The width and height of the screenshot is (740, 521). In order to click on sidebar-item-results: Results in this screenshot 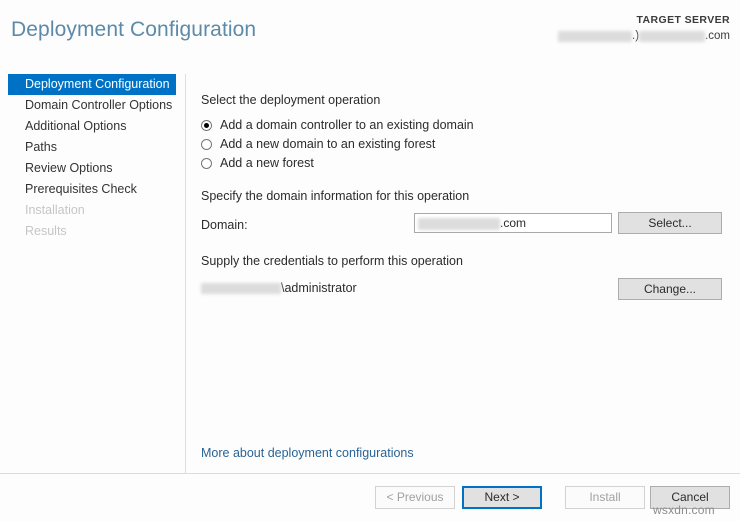, I will do `click(46, 231)`.